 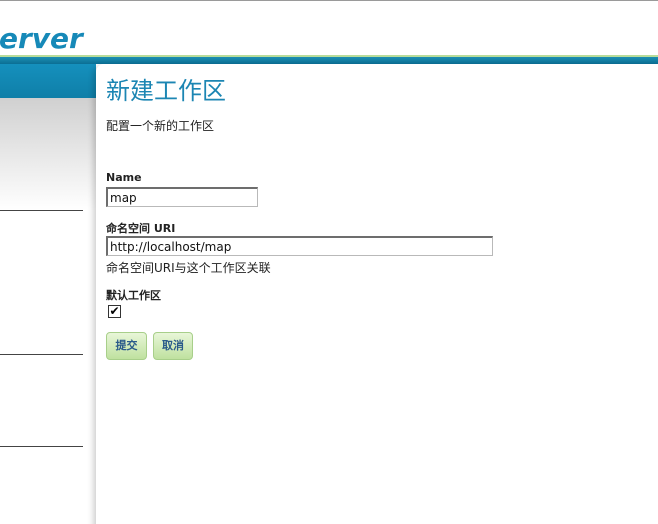 I want to click on logo: erver, so click(x=41, y=39).